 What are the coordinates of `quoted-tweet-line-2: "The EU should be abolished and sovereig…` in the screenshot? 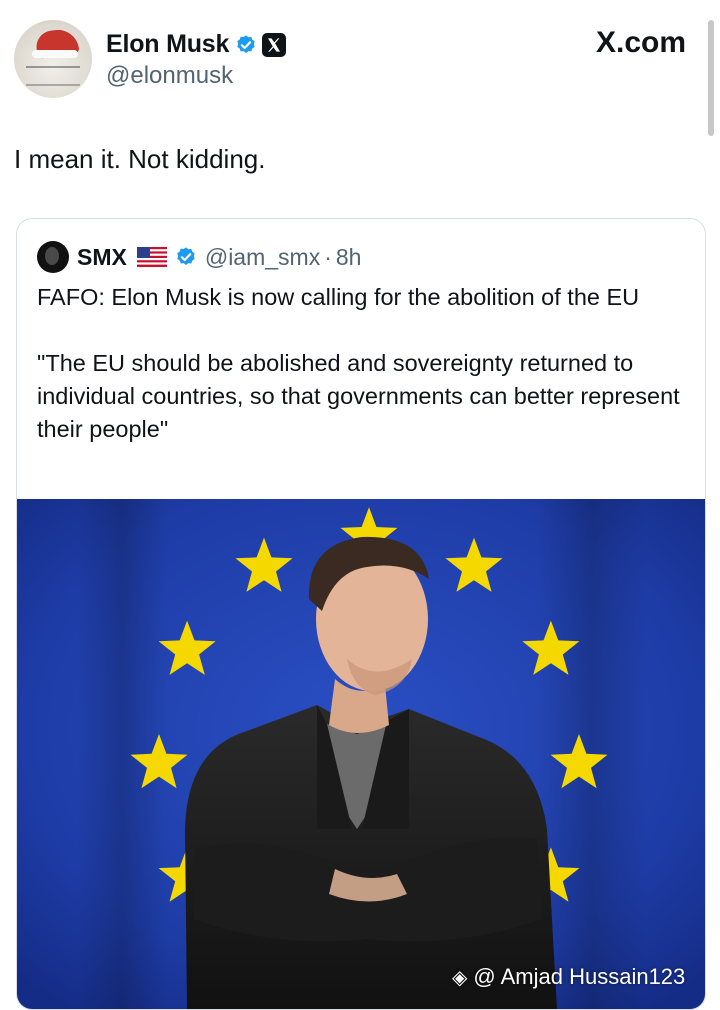 It's located at (358, 396).